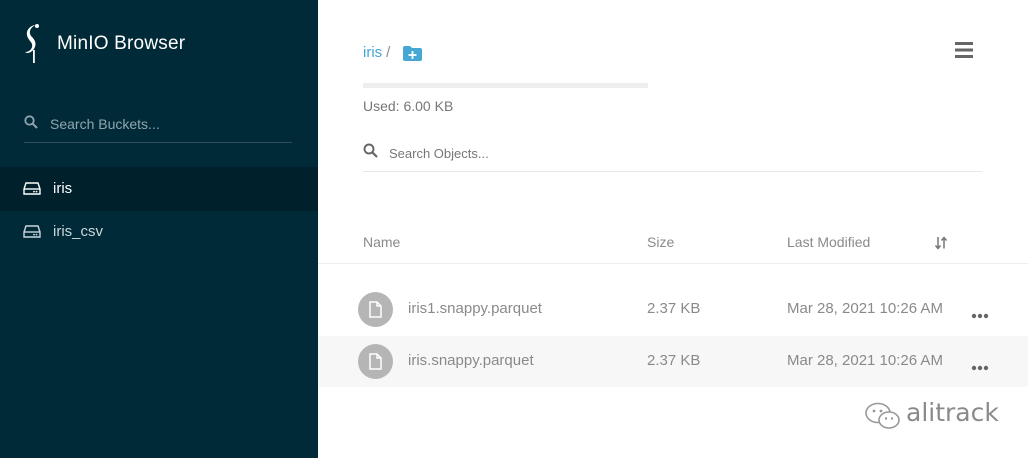 The width and height of the screenshot is (1028, 458). I want to click on breadcrumb-bucket: iris, so click(372, 52).